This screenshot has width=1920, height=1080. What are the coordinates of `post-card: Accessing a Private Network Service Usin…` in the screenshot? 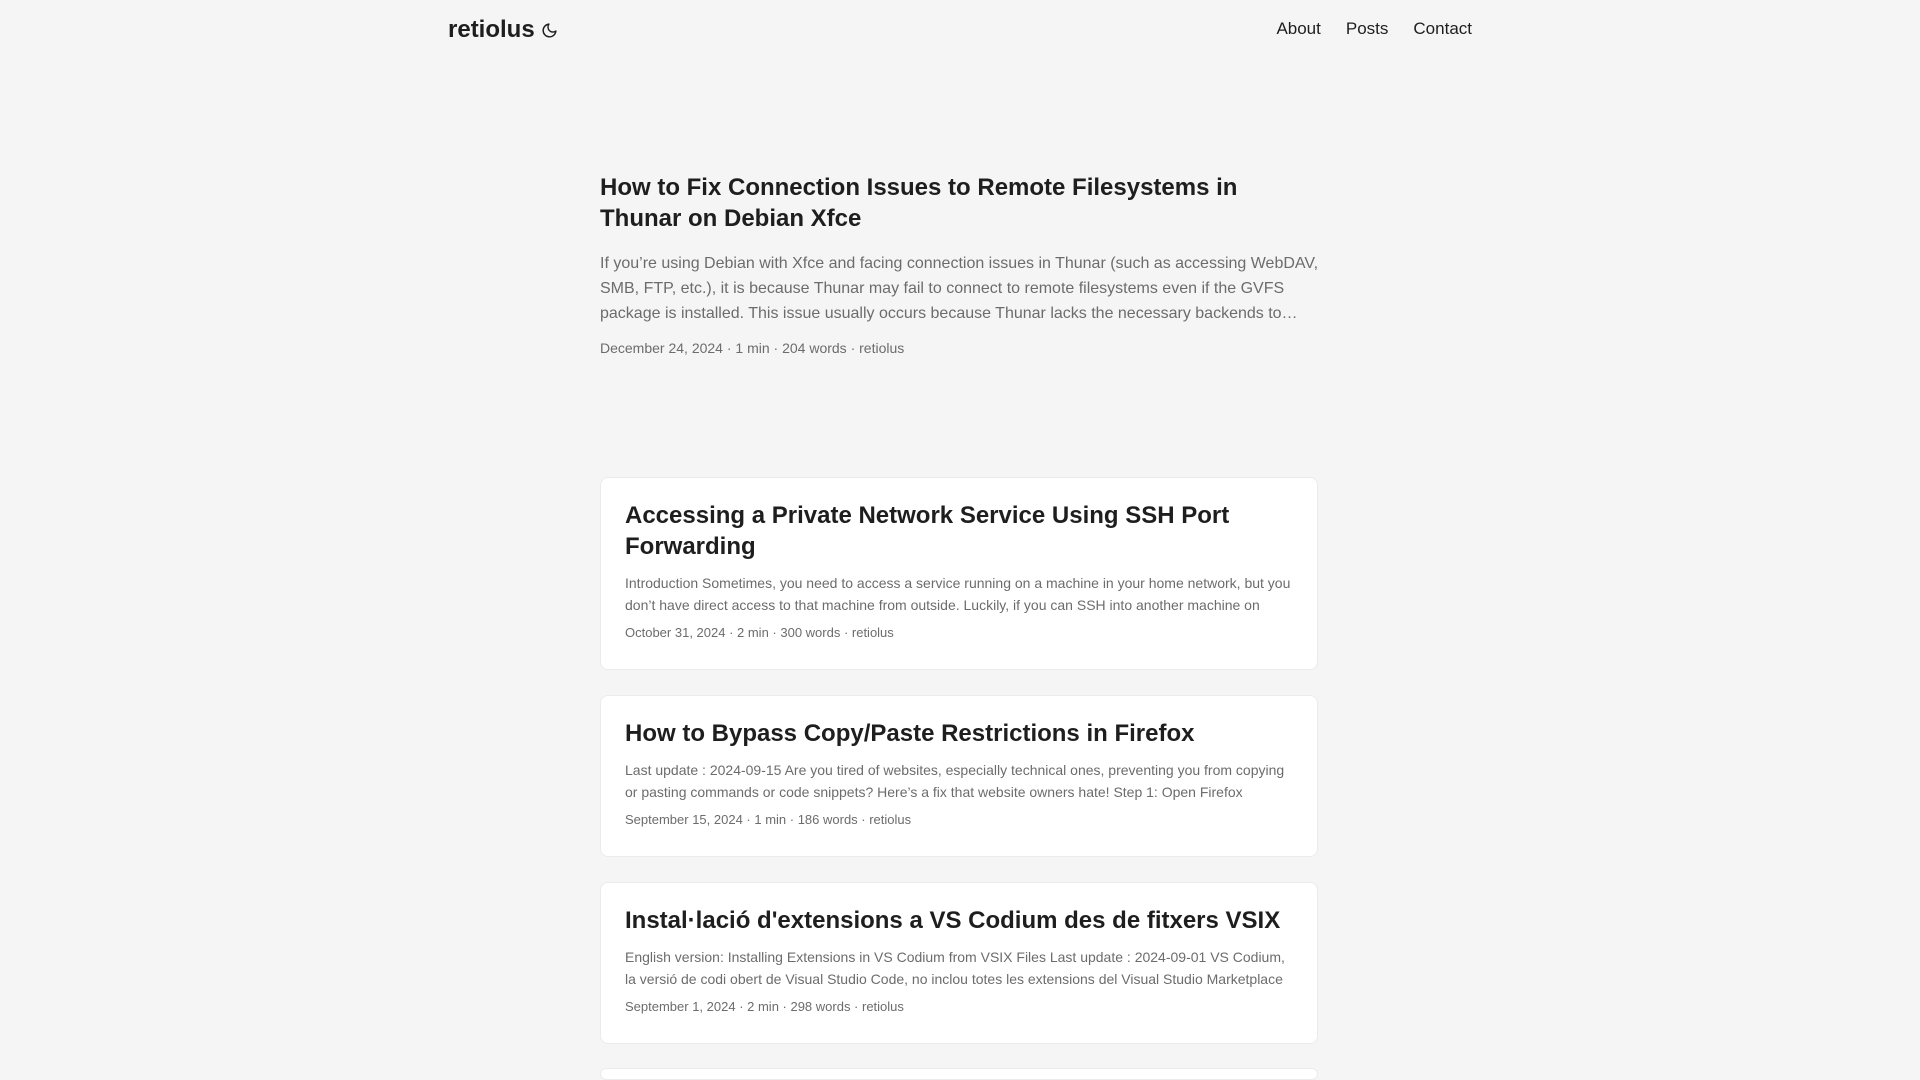 It's located at (959, 573).